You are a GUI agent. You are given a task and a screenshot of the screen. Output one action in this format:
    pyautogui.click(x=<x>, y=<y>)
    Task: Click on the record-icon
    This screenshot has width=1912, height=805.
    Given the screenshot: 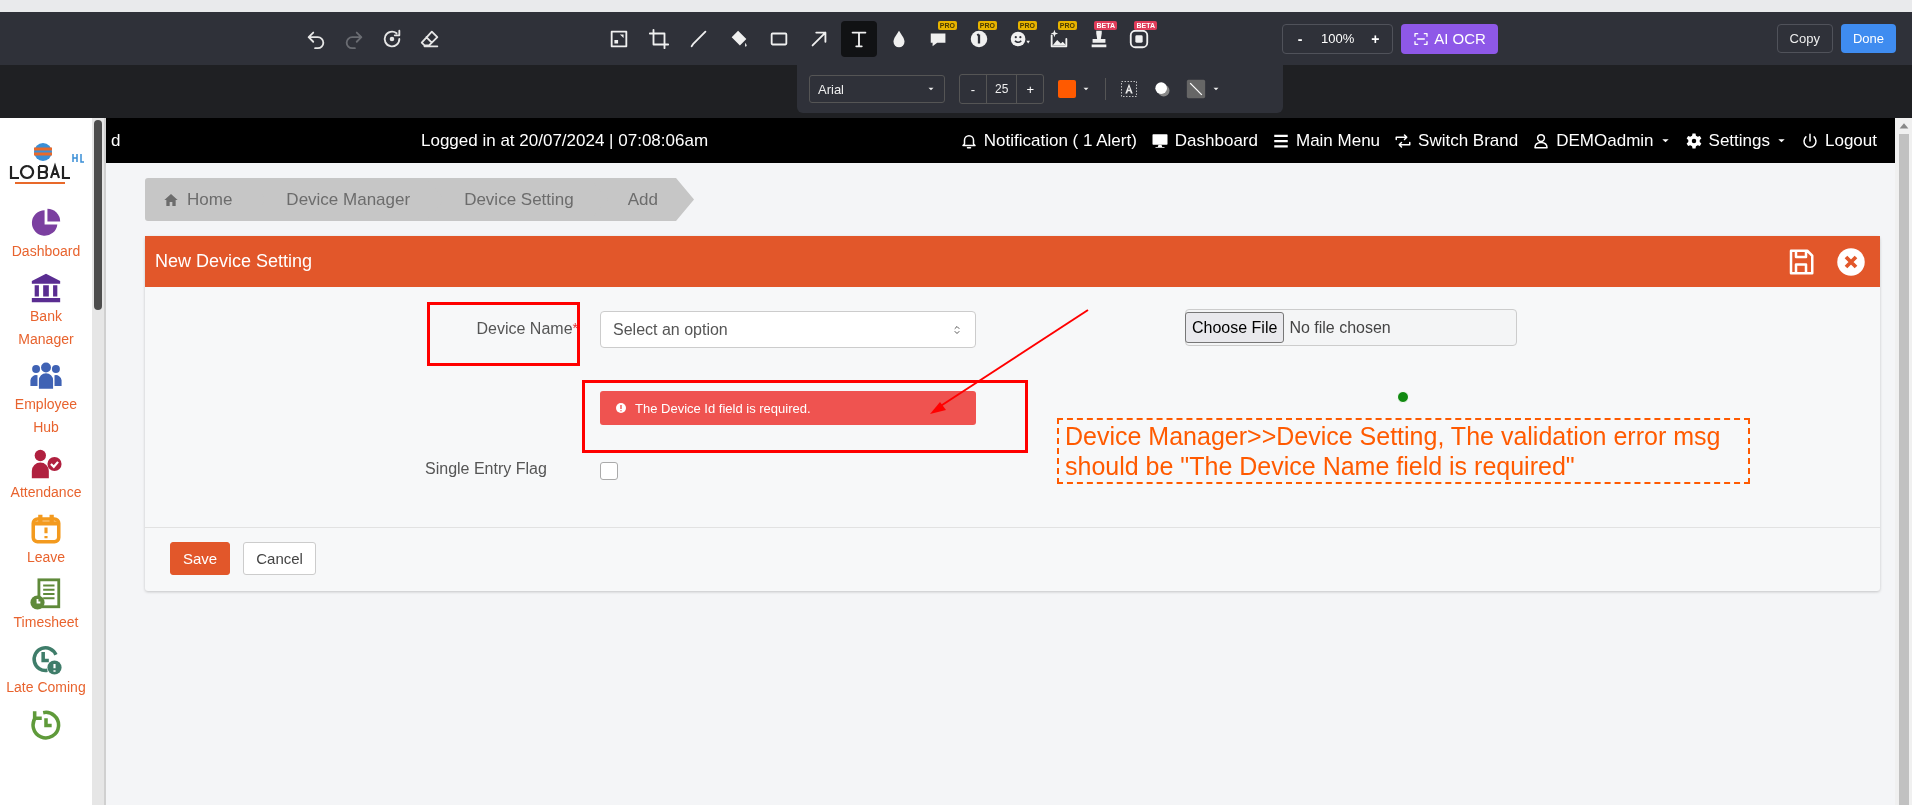 What is the action you would take?
    pyautogui.click(x=1139, y=38)
    